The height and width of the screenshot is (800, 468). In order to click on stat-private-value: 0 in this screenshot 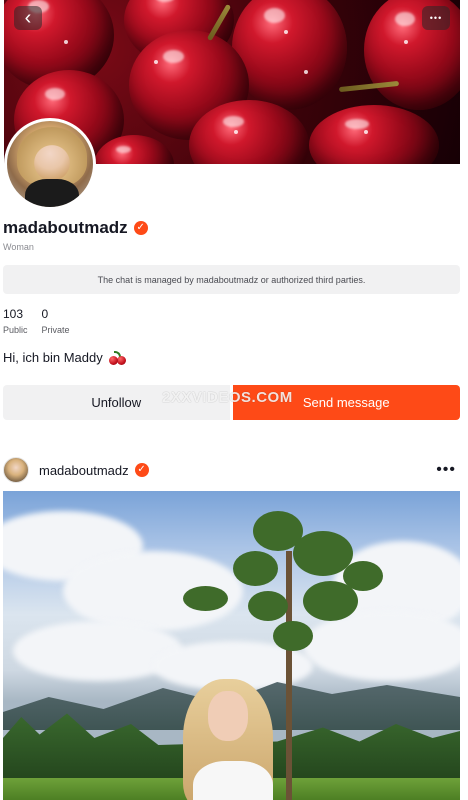, I will do `click(45, 314)`.